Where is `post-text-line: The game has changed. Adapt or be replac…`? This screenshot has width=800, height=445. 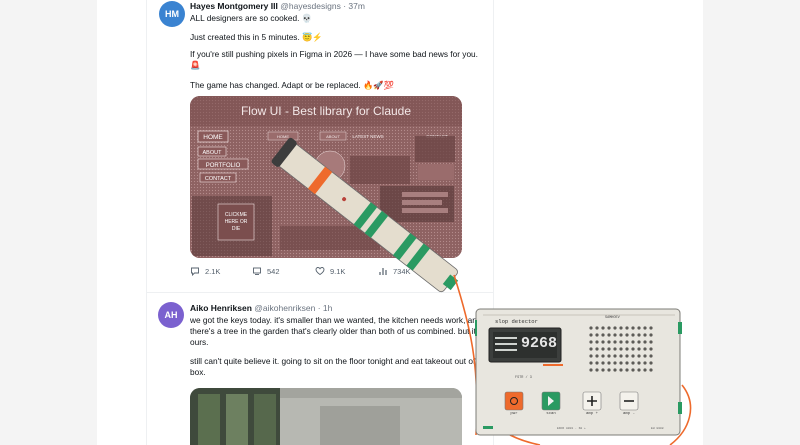 post-text-line: The game has changed. Adapt or be replac… is located at coordinates (292, 85).